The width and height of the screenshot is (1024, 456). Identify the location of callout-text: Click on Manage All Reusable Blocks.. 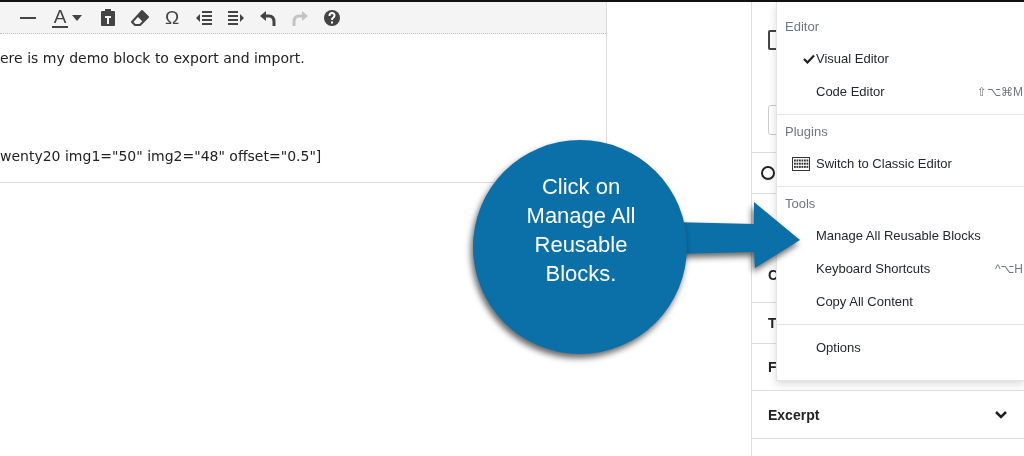
(581, 230).